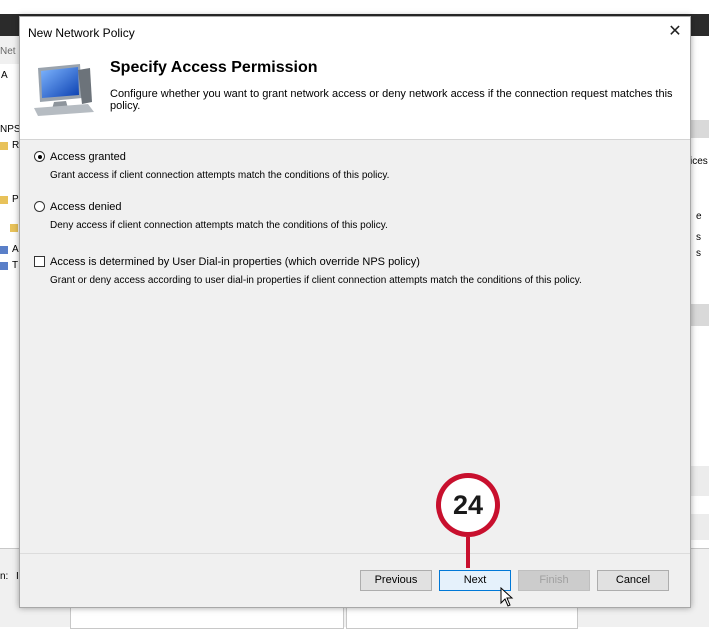 The height and width of the screenshot is (629, 709). Describe the element at coordinates (699, 296) in the screenshot. I see `background-details-pane: ices e s s` at that location.